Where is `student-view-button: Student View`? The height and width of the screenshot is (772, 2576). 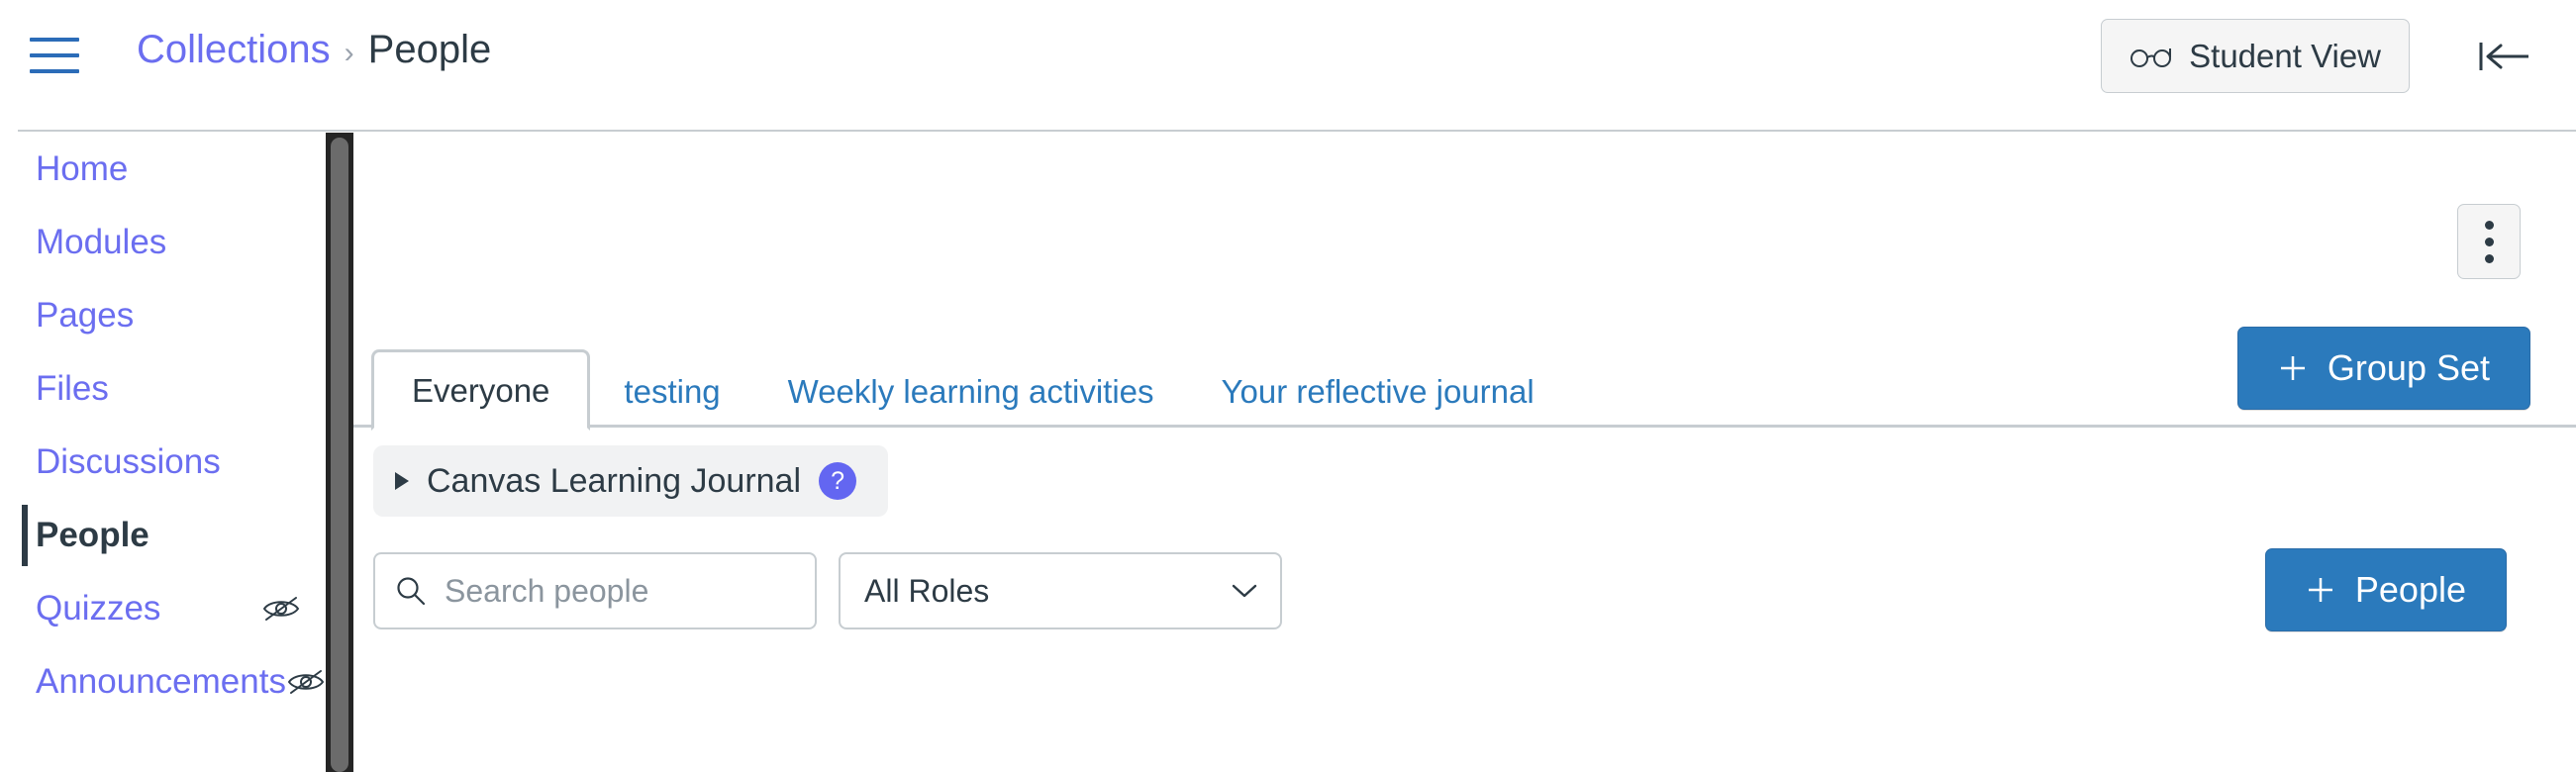 student-view-button: Student View is located at coordinates (2255, 56).